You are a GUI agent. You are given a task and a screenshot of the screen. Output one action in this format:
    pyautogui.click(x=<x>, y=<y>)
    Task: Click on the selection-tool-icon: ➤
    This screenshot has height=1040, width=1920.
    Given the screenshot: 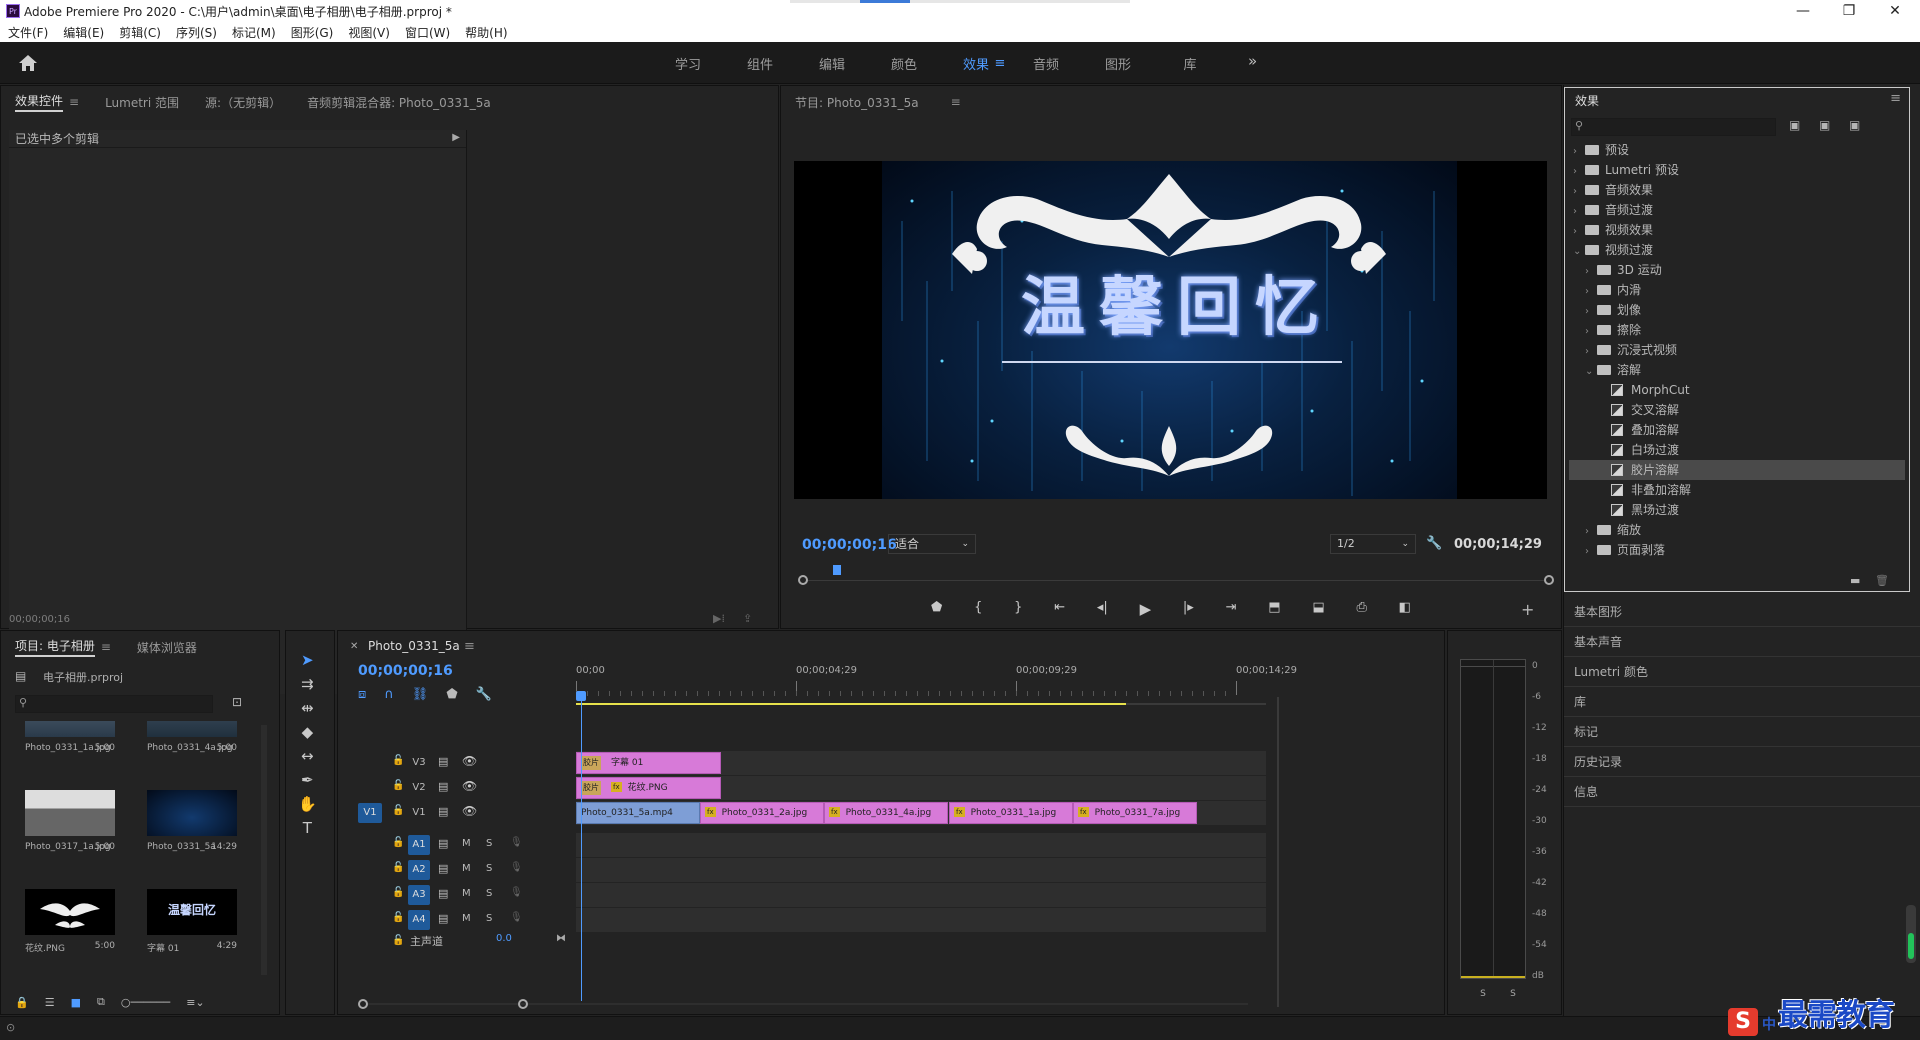 What is the action you would take?
    pyautogui.click(x=307, y=660)
    